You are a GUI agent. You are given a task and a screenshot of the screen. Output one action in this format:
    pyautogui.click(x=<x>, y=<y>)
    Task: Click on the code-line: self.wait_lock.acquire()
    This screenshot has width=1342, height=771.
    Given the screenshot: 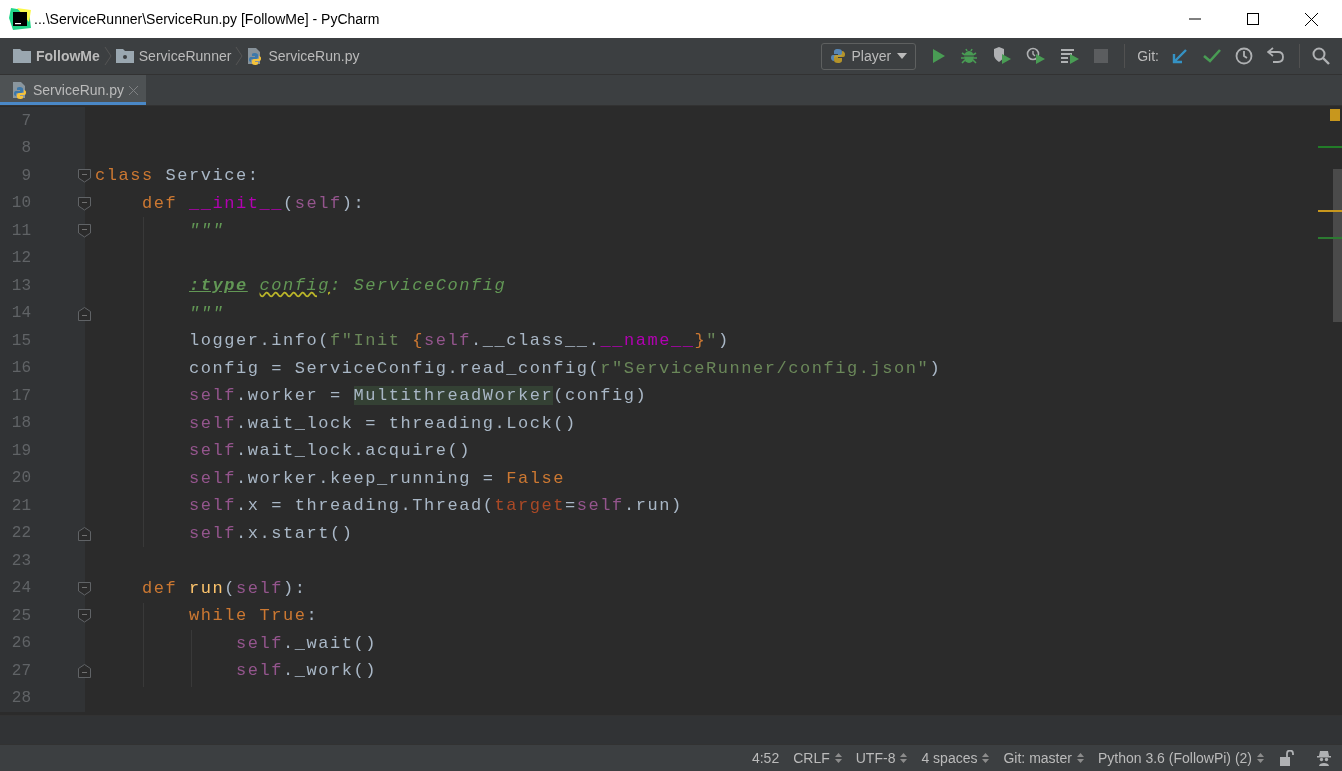 What is the action you would take?
    pyautogui.click(x=330, y=451)
    